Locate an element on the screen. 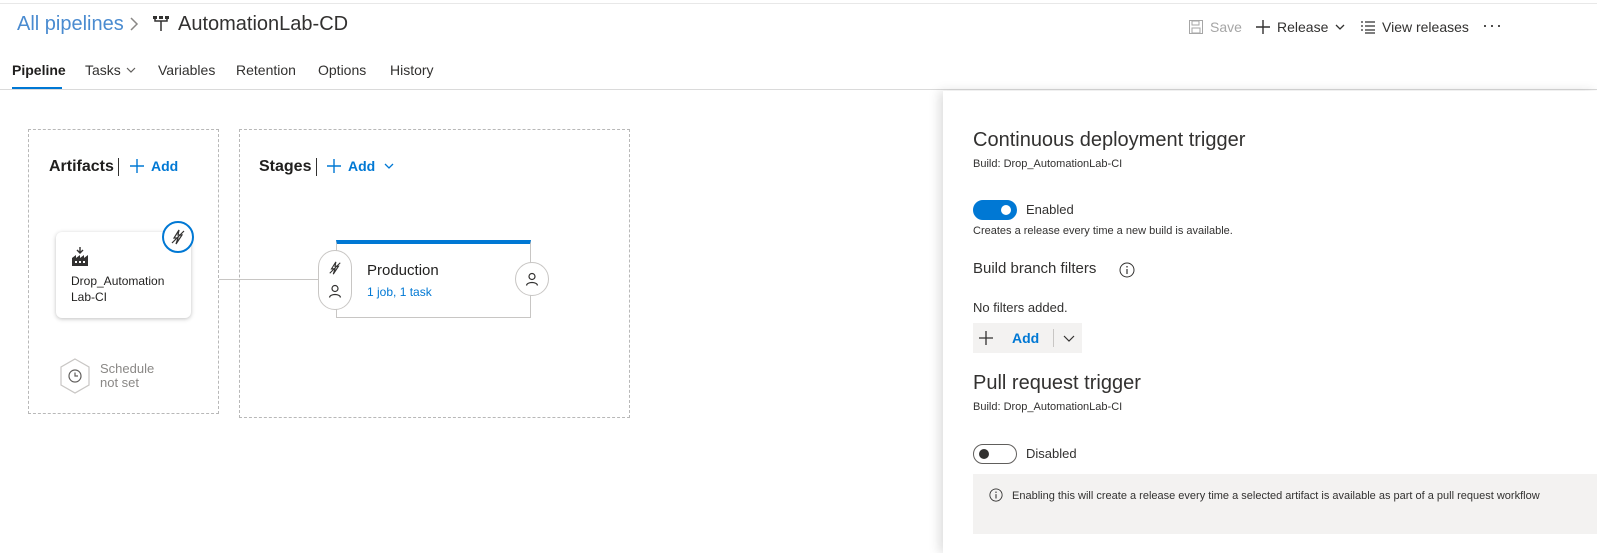  add-artifact-button: Add is located at coordinates (153, 166).